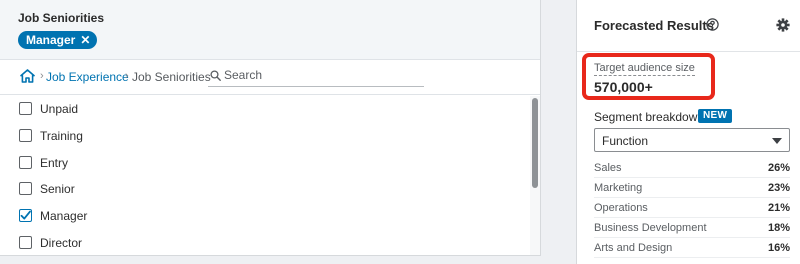  What do you see at coordinates (57, 189) in the screenshot?
I see `option-label: Senior` at bounding box center [57, 189].